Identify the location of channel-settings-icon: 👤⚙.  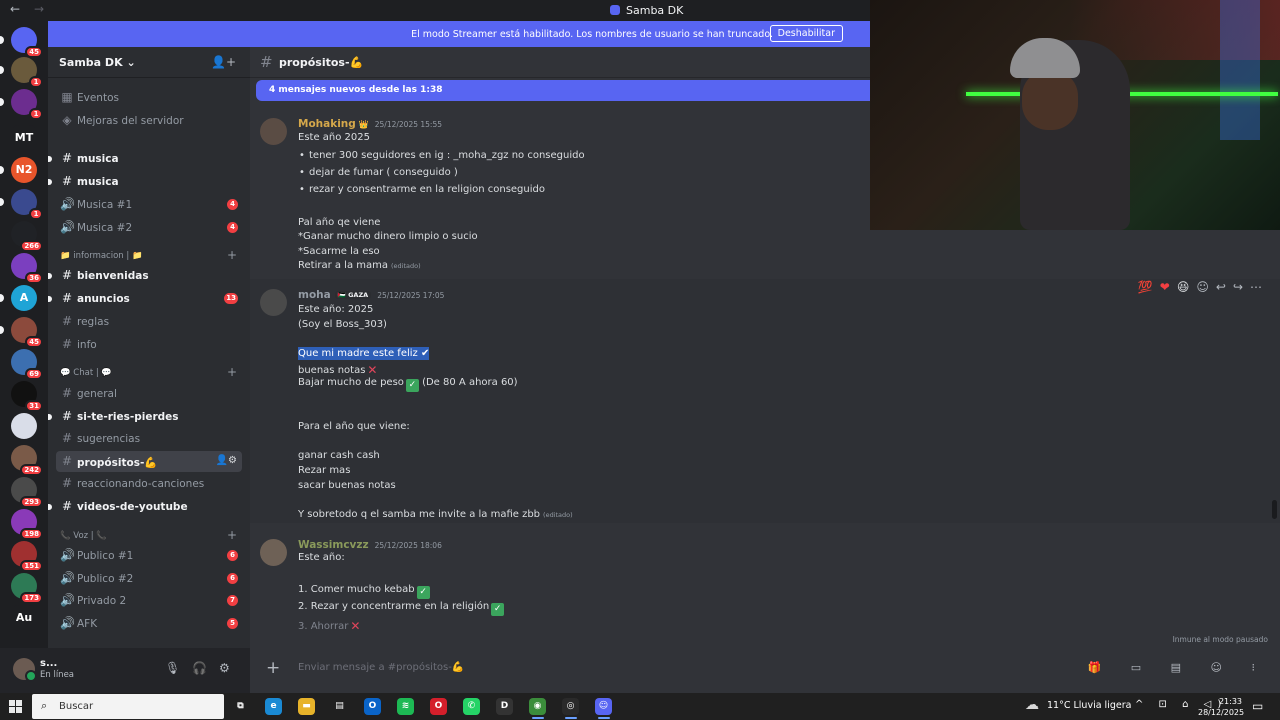
(226, 460).